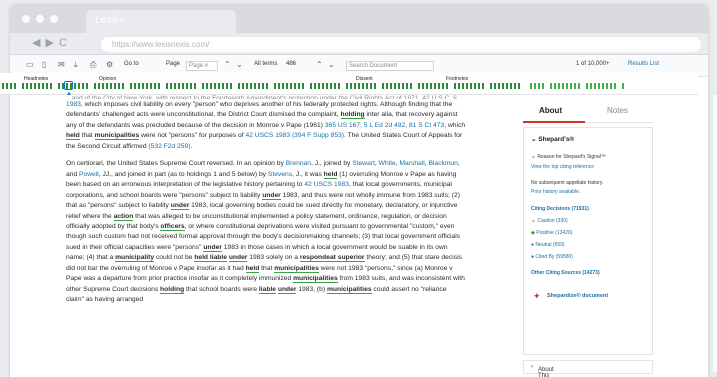 This screenshot has width=717, height=377. What do you see at coordinates (387, 163) in the screenshot?
I see `citation-link: White` at bounding box center [387, 163].